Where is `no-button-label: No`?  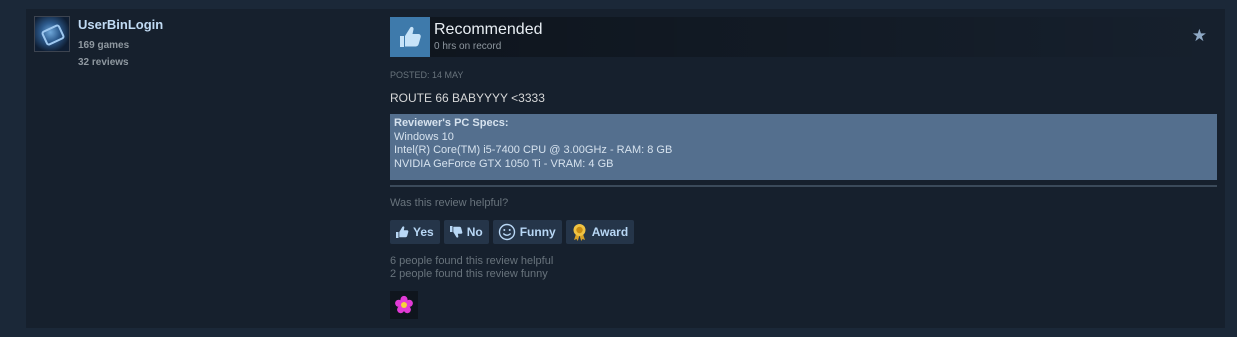
no-button-label: No is located at coordinates (474, 232).